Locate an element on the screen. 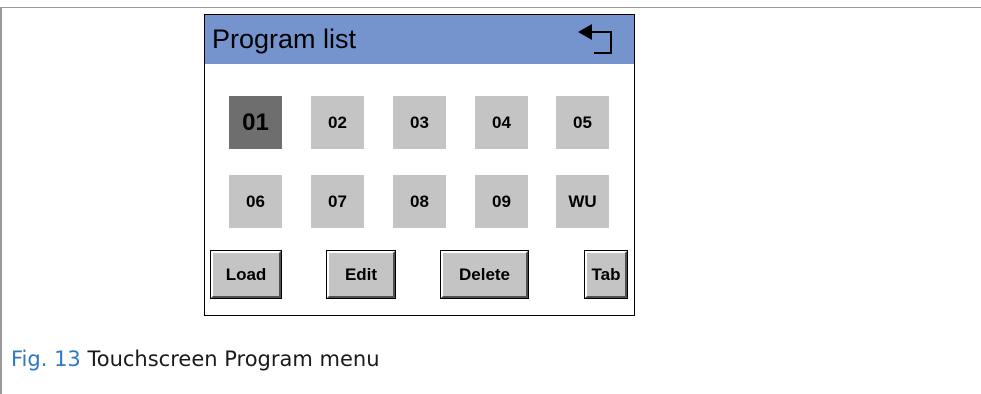 This screenshot has height=394, width=981. load-button: Load is located at coordinates (246, 274).